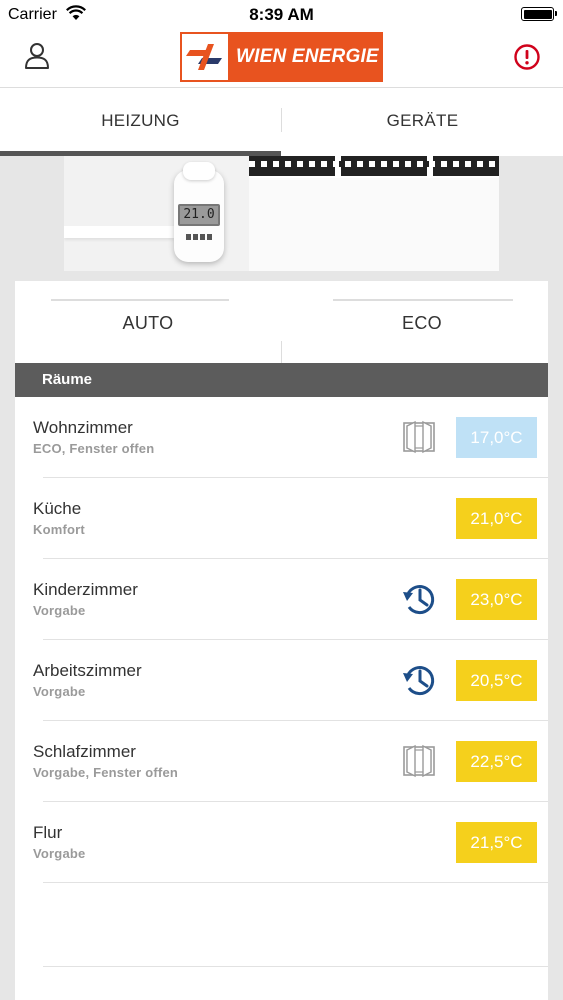 This screenshot has width=563, height=1000. Describe the element at coordinates (199, 215) in the screenshot. I see `thermostat-display: 21.0` at that location.